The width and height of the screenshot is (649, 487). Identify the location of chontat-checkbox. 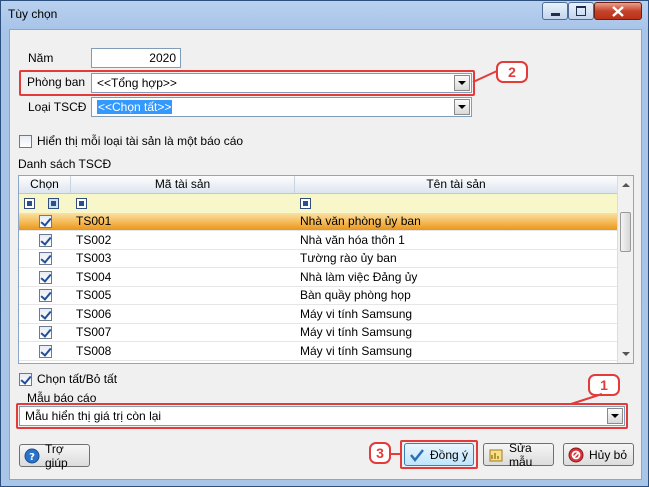
(25, 379).